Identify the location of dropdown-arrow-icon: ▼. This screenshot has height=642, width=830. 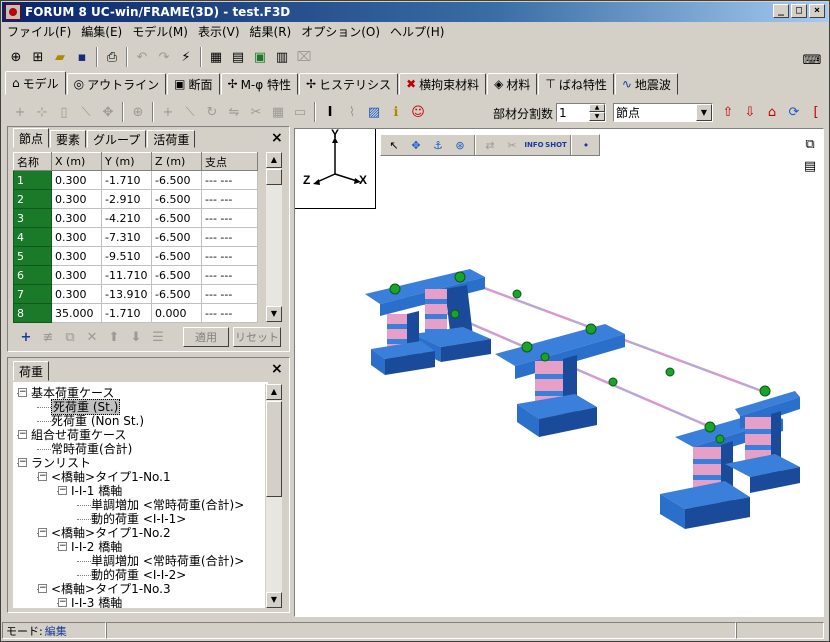
(704, 112).